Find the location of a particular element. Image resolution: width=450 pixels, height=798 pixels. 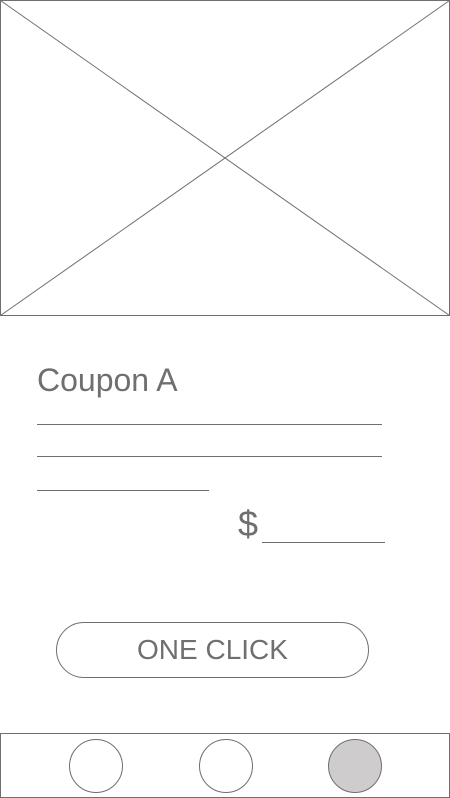

bottom-nav-bar is located at coordinates (225, 765).